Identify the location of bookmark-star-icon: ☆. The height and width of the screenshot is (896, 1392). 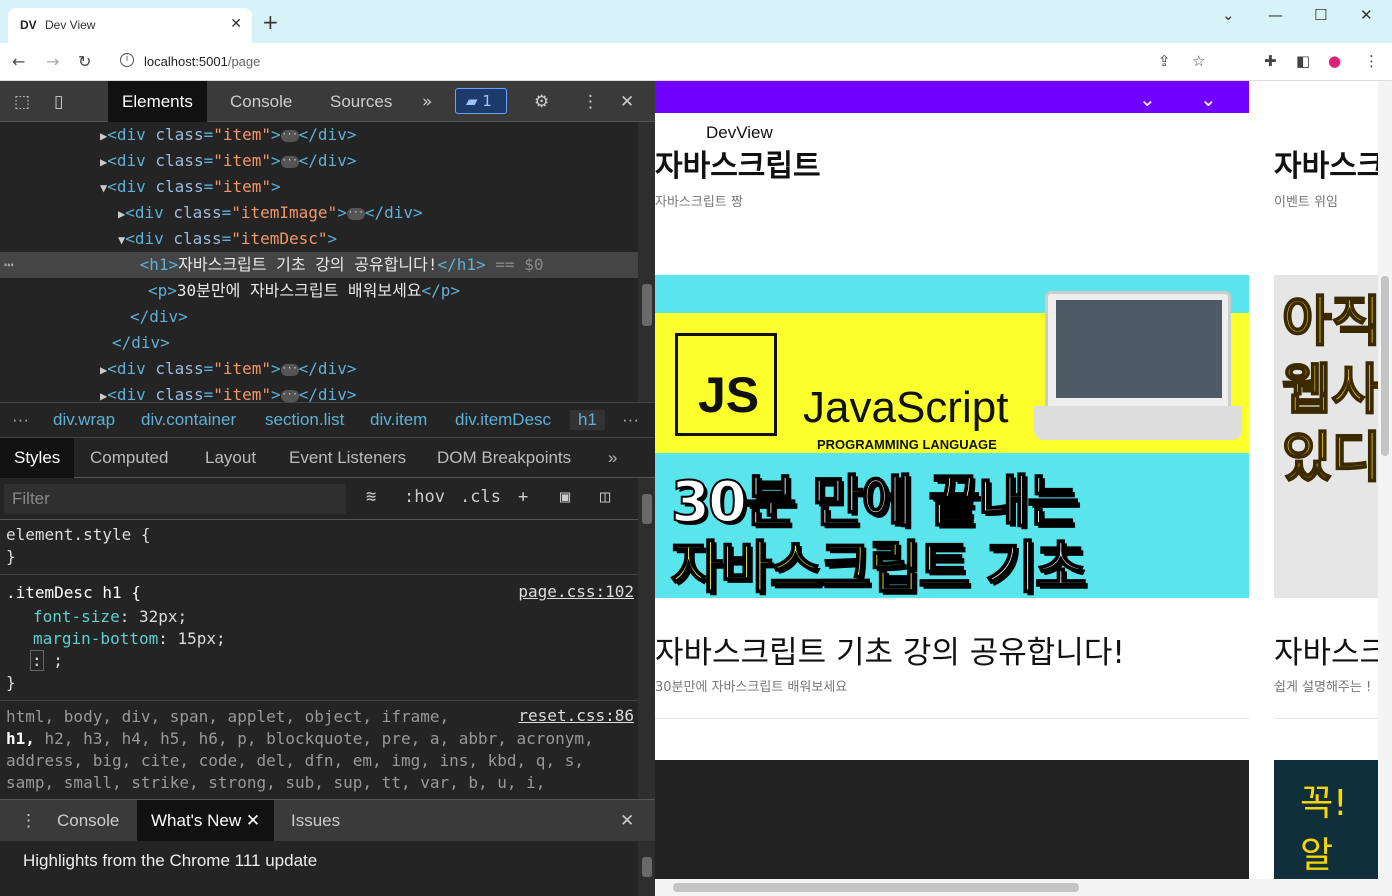
(1198, 61).